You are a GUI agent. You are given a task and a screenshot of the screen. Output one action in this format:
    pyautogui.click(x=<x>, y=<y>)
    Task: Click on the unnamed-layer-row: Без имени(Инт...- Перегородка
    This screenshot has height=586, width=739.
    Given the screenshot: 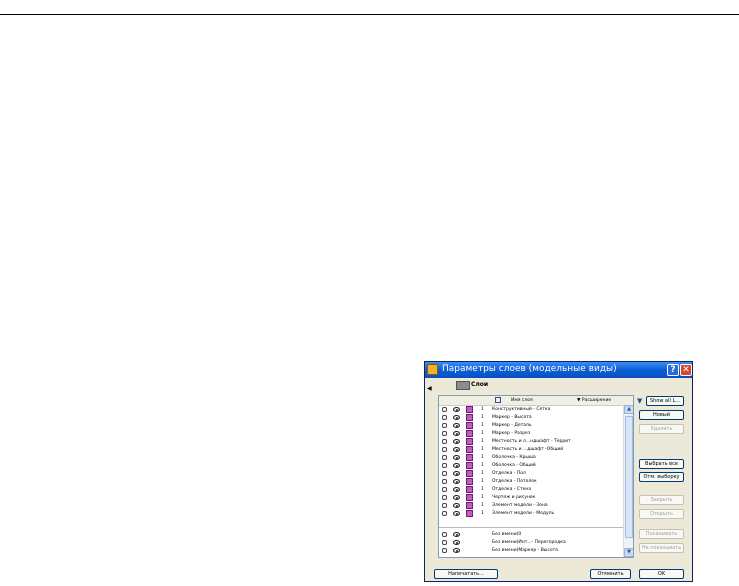 What is the action you would take?
    pyautogui.click(x=531, y=542)
    